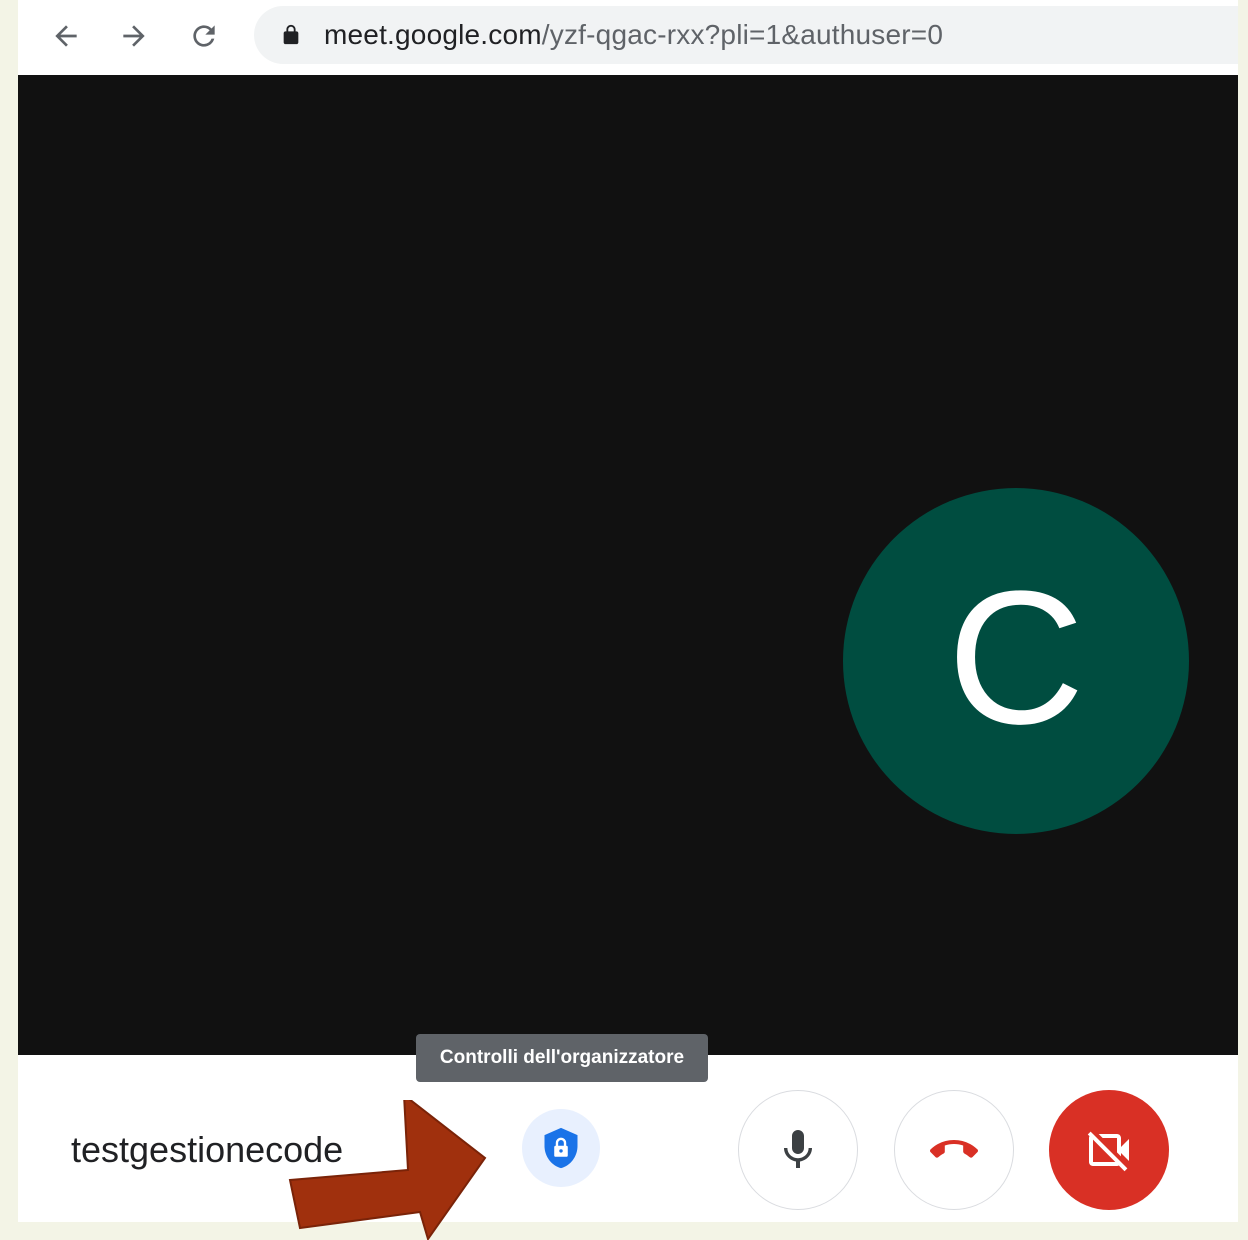  Describe the element at coordinates (433, 34) in the screenshot. I see `url-host: meet.google.com` at that location.